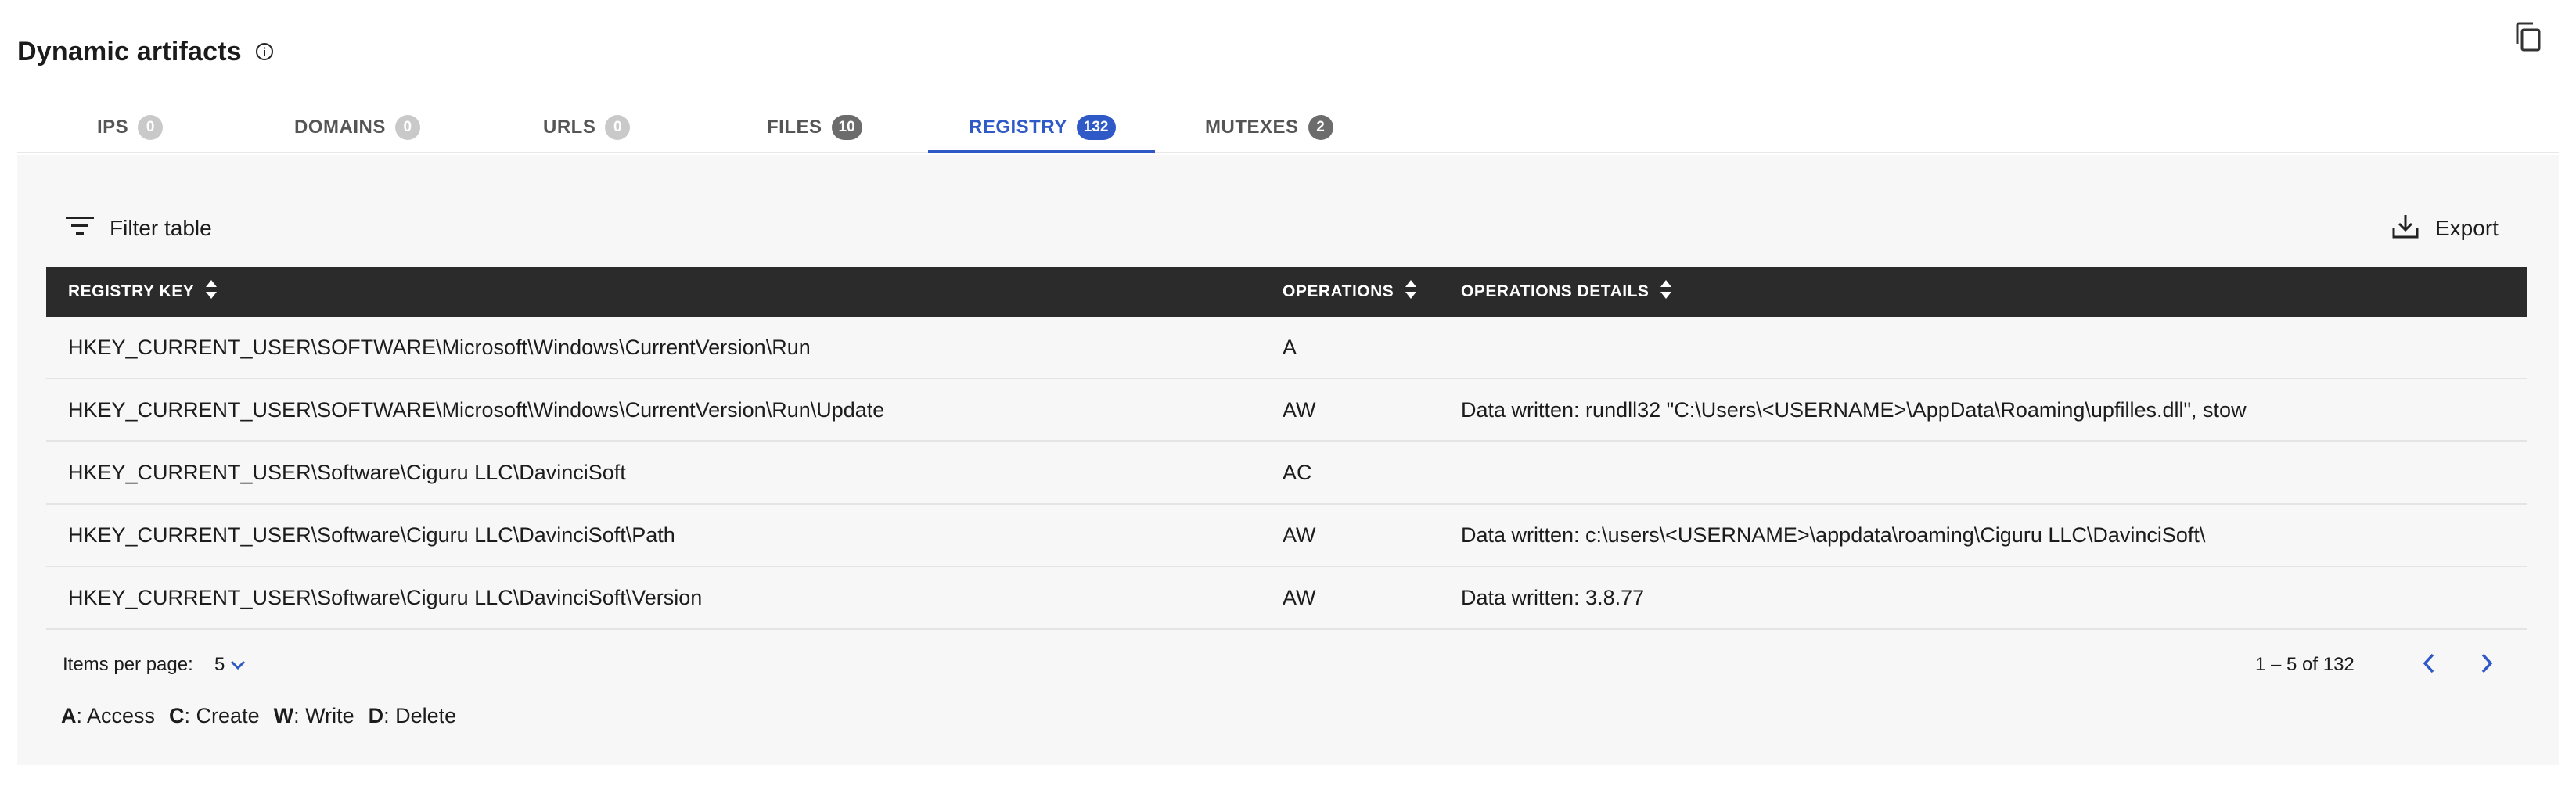 This screenshot has height=790, width=2576. Describe the element at coordinates (1041, 151) in the screenshot. I see `active-tab-indicator` at that location.